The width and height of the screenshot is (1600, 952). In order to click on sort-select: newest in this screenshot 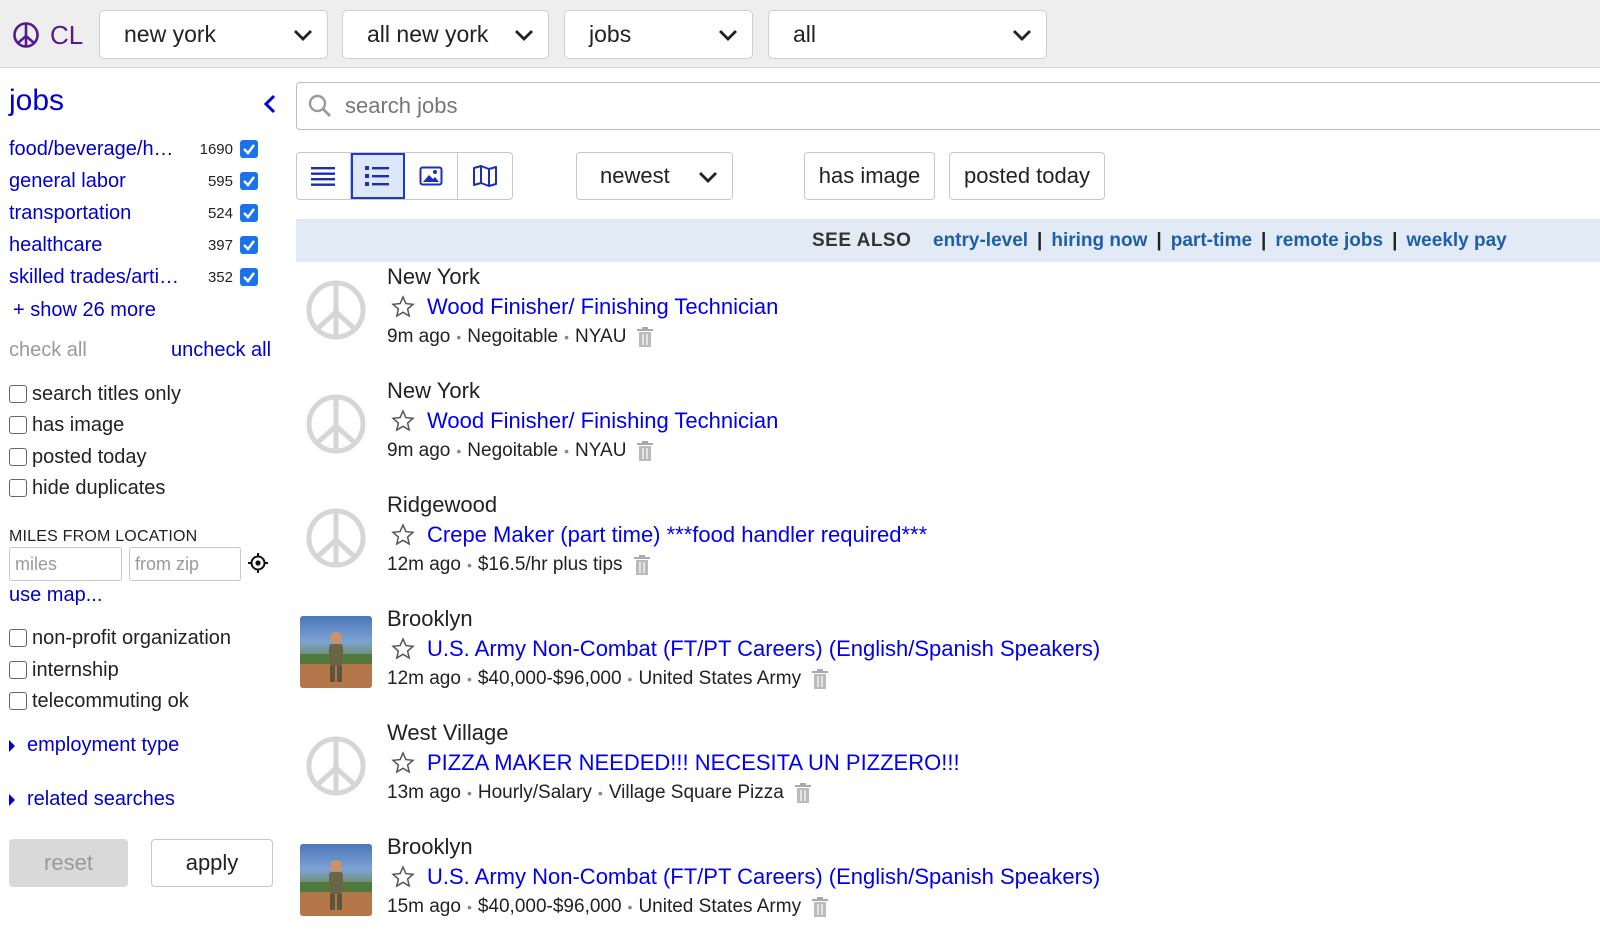, I will do `click(654, 176)`.